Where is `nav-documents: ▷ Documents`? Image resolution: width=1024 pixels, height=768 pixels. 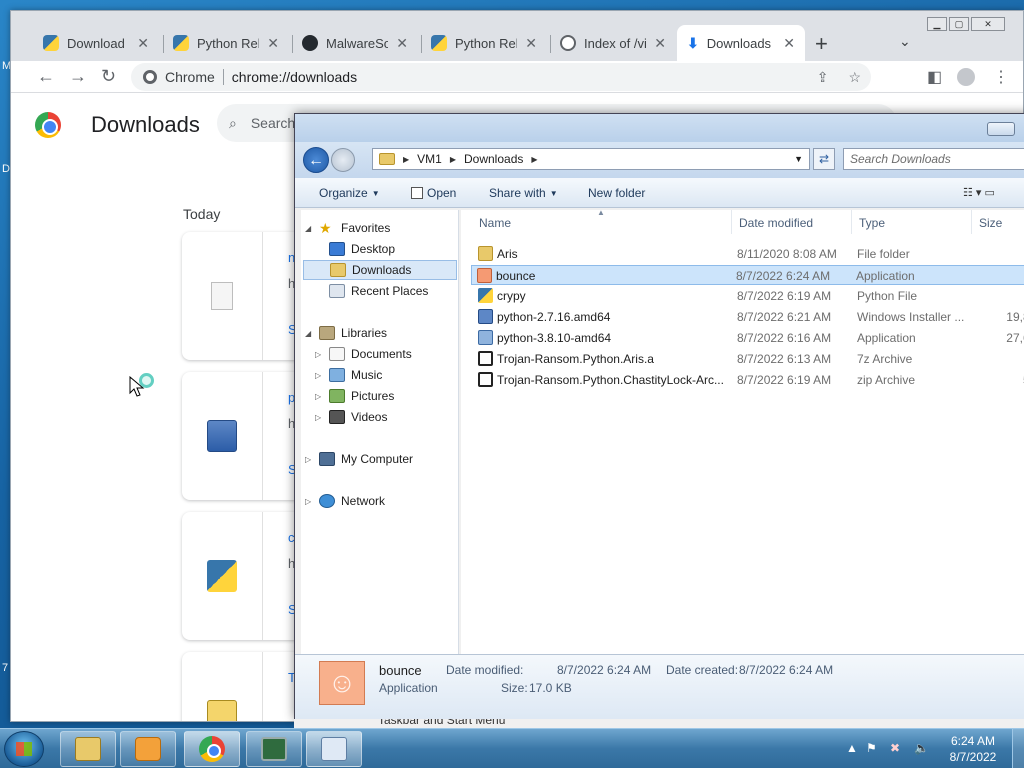 nav-documents: ▷ Documents is located at coordinates (366, 354).